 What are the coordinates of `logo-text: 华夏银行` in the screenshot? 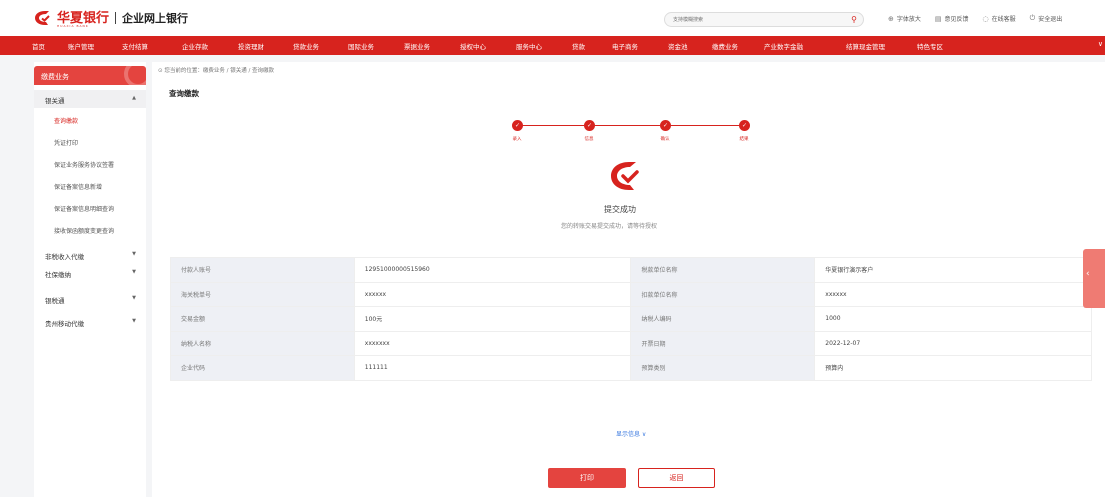 It's located at (83, 18).